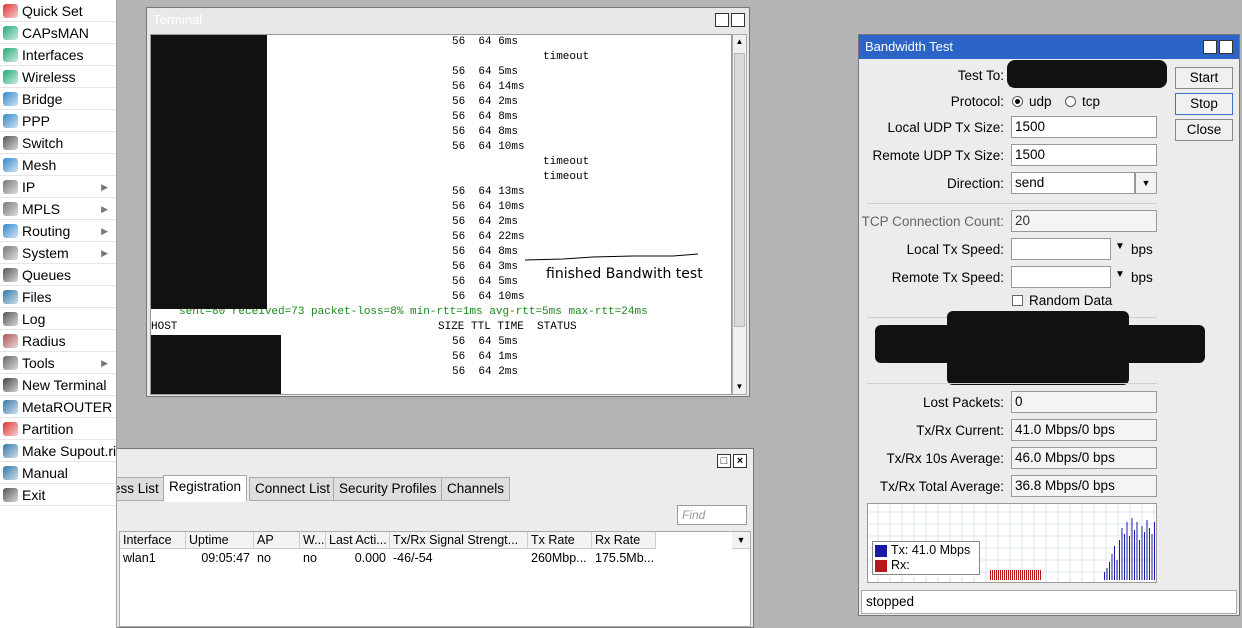 Image resolution: width=1242 pixels, height=628 pixels. Describe the element at coordinates (448, 20) in the screenshot. I see `terminal-titlebar: Terminal □ ×` at that location.